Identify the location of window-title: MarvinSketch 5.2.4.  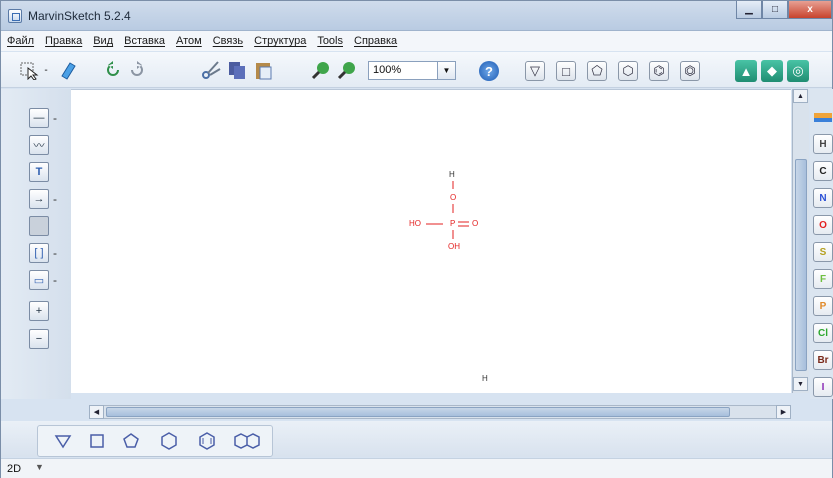
(79, 16).